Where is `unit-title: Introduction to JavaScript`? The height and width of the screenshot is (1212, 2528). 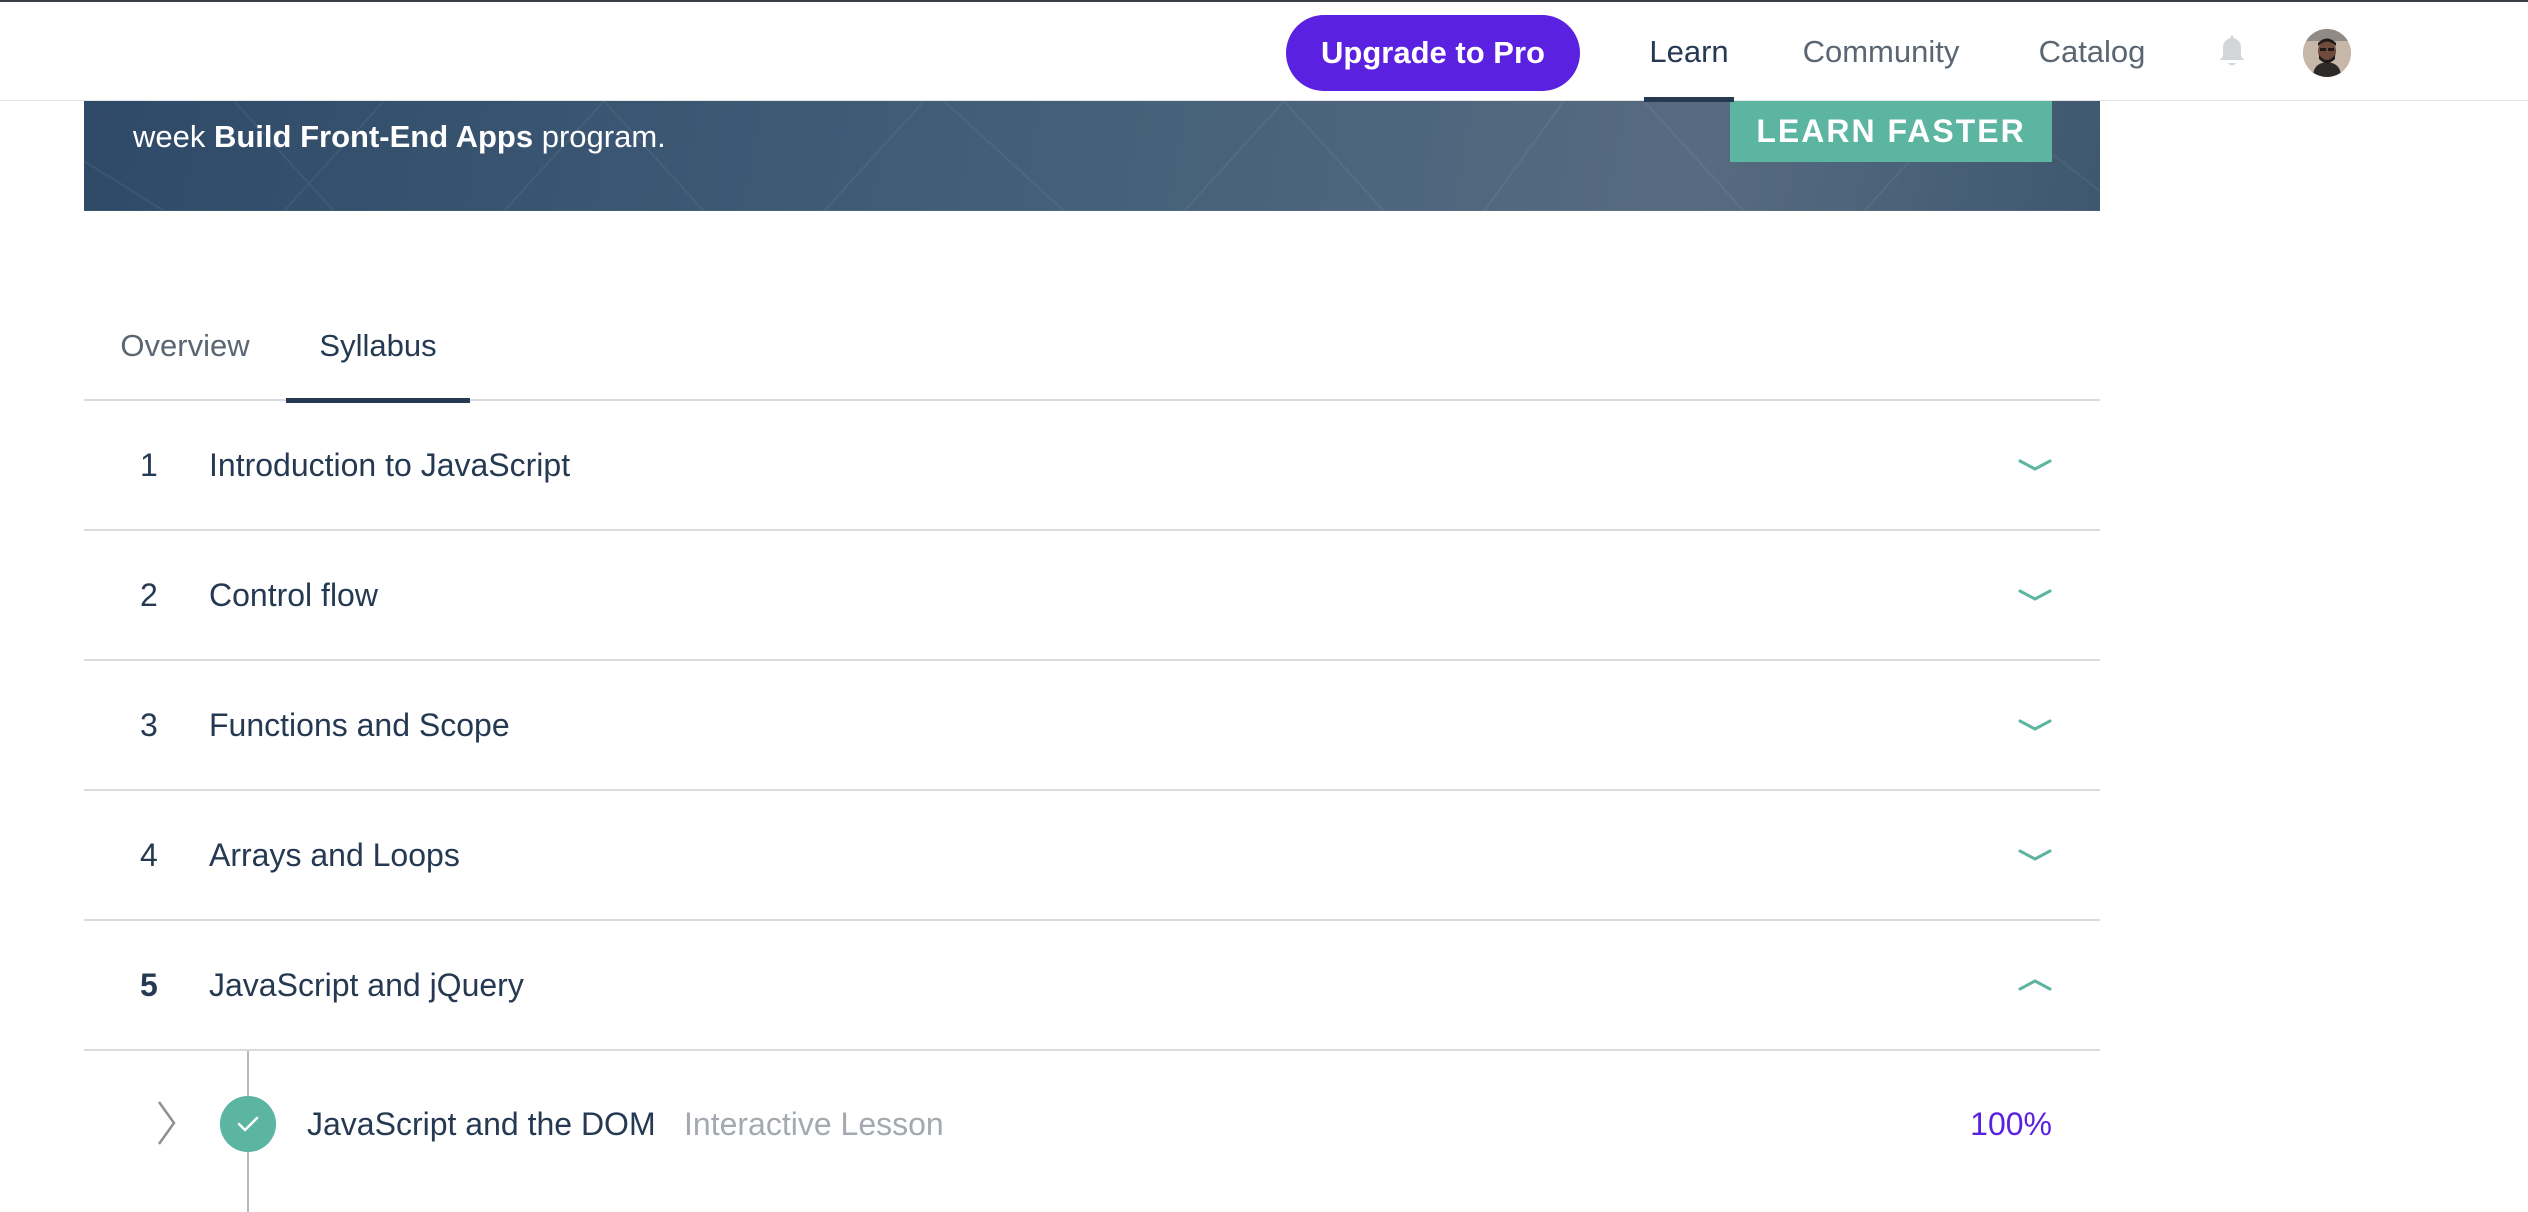
unit-title: Introduction to JavaScript is located at coordinates (390, 464).